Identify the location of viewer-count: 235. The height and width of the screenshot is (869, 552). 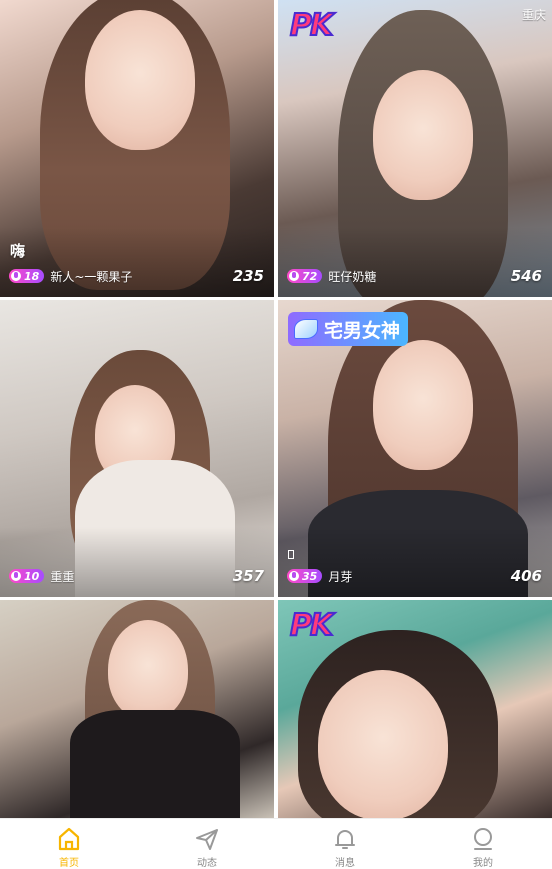
(248, 276).